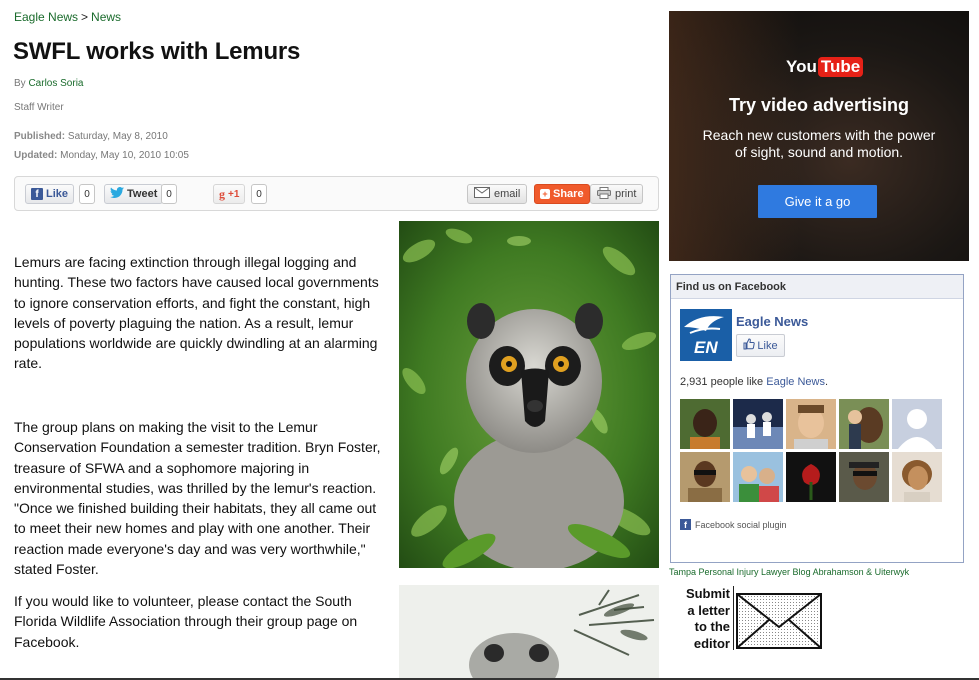  I want to click on twitter-icon, so click(117, 194).